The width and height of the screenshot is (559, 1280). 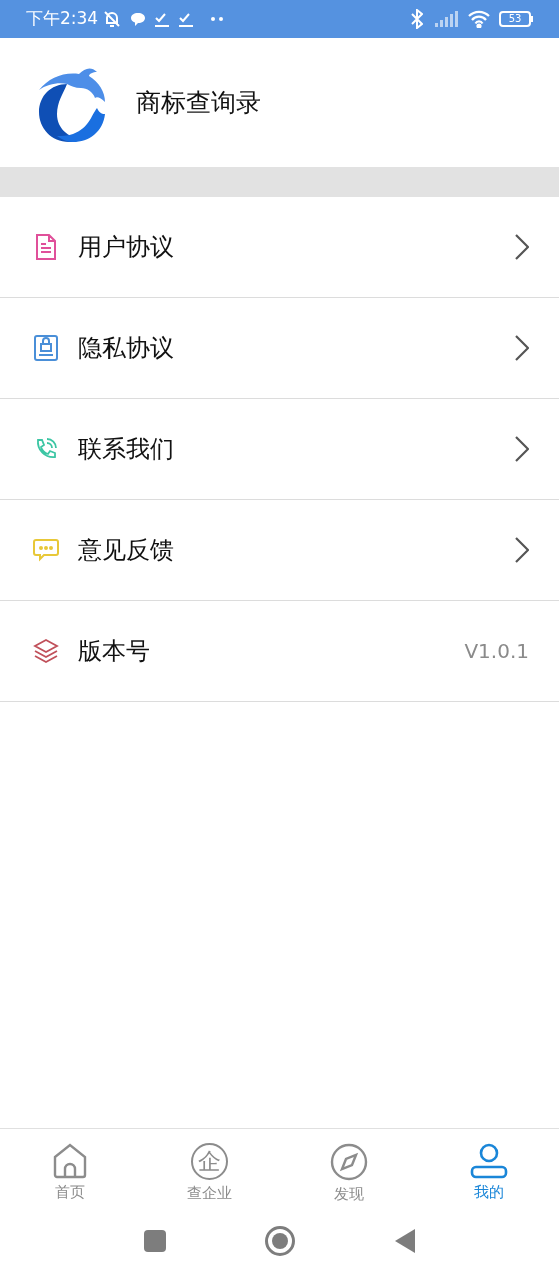 I want to click on battery-icon: 53, so click(x=516, y=19).